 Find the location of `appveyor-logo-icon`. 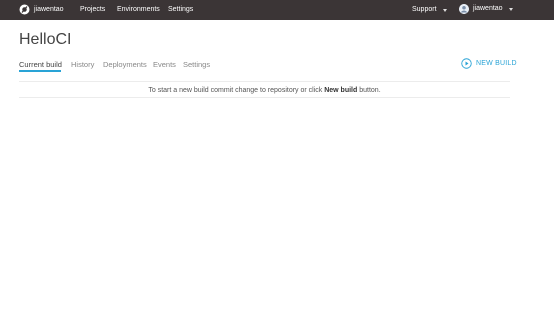

appveyor-logo-icon is located at coordinates (24, 9).